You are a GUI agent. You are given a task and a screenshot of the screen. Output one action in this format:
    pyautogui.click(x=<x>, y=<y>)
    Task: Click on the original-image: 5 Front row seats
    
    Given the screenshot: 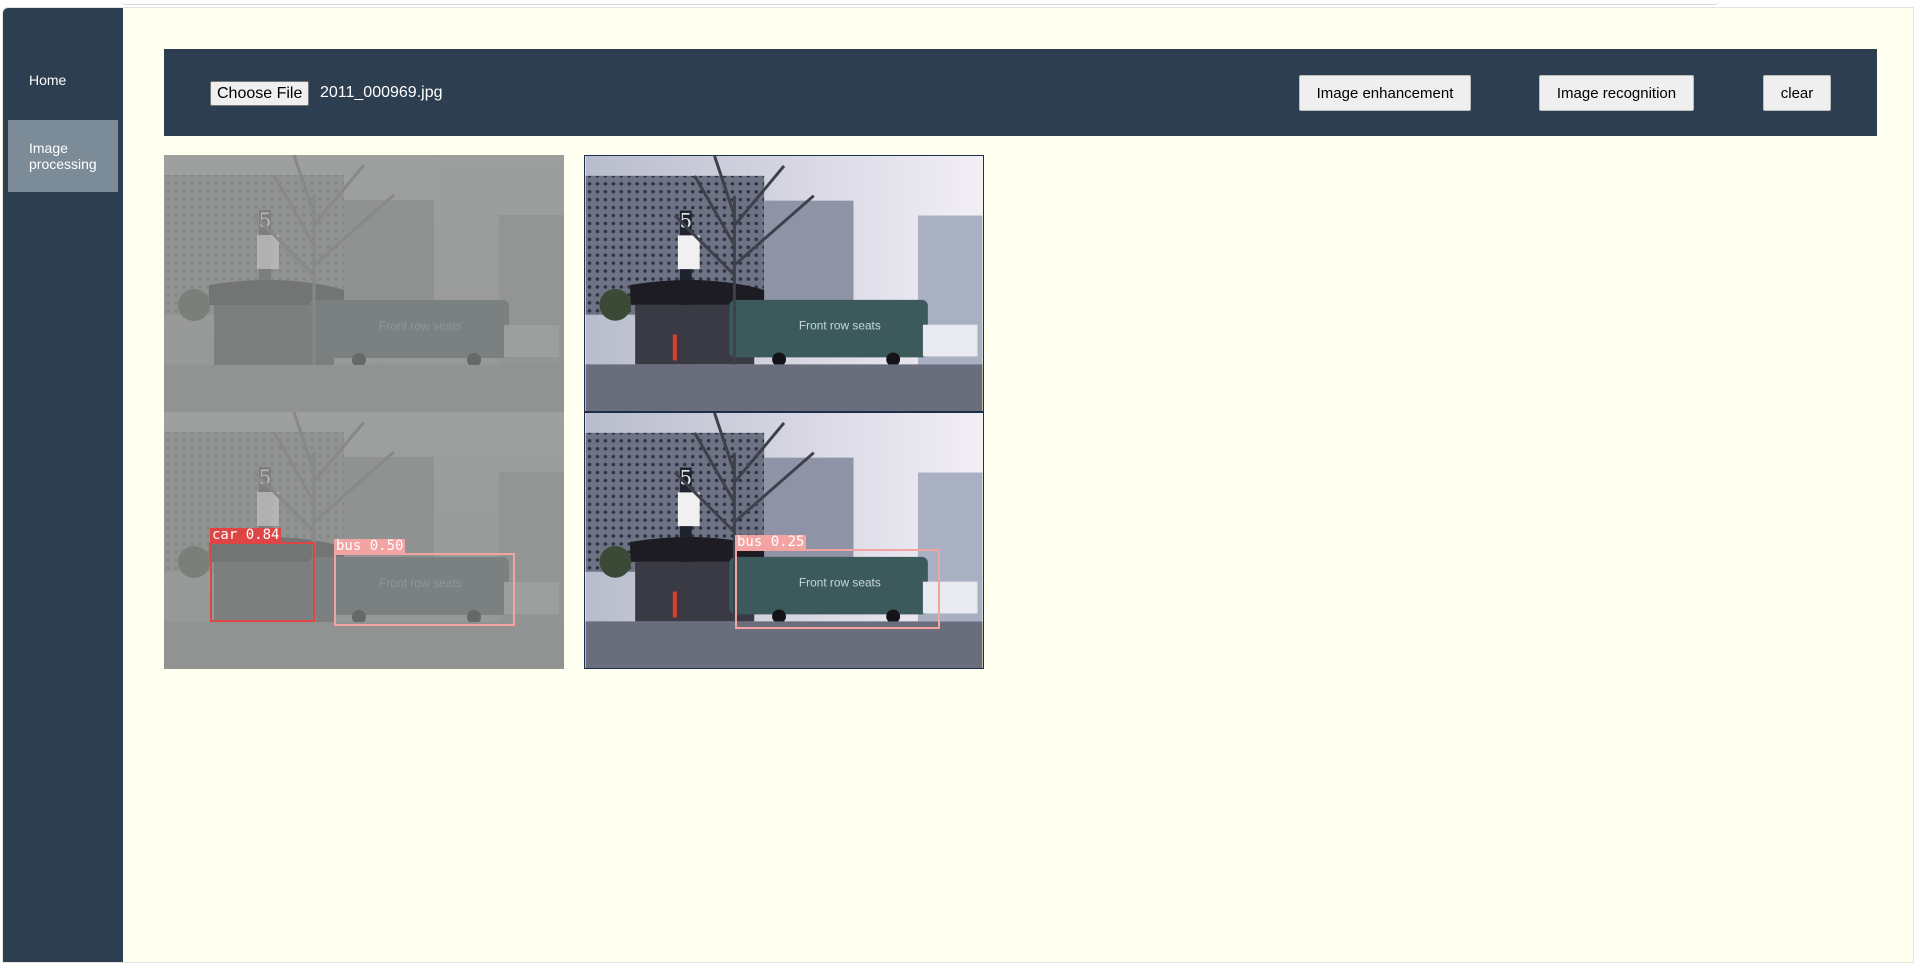 What is the action you would take?
    pyautogui.click(x=364, y=283)
    